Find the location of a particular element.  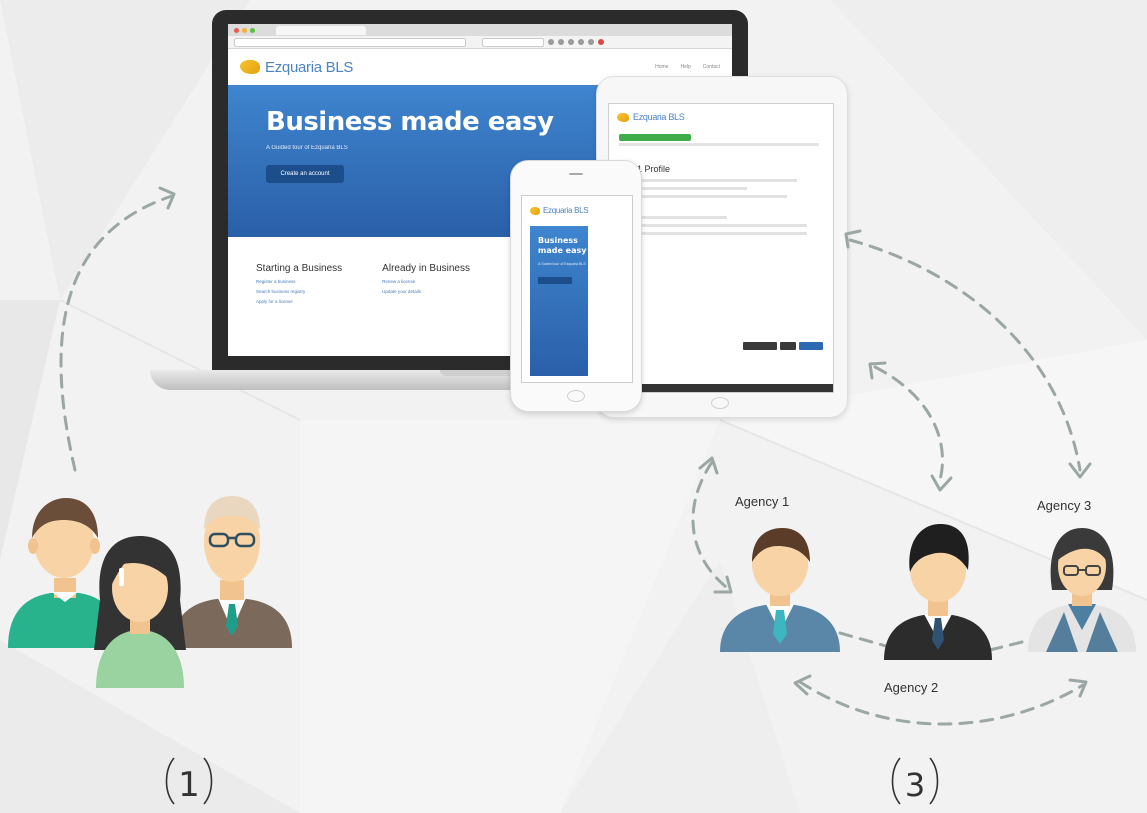

agency-1-label: Agency 1 is located at coordinates (762, 501).